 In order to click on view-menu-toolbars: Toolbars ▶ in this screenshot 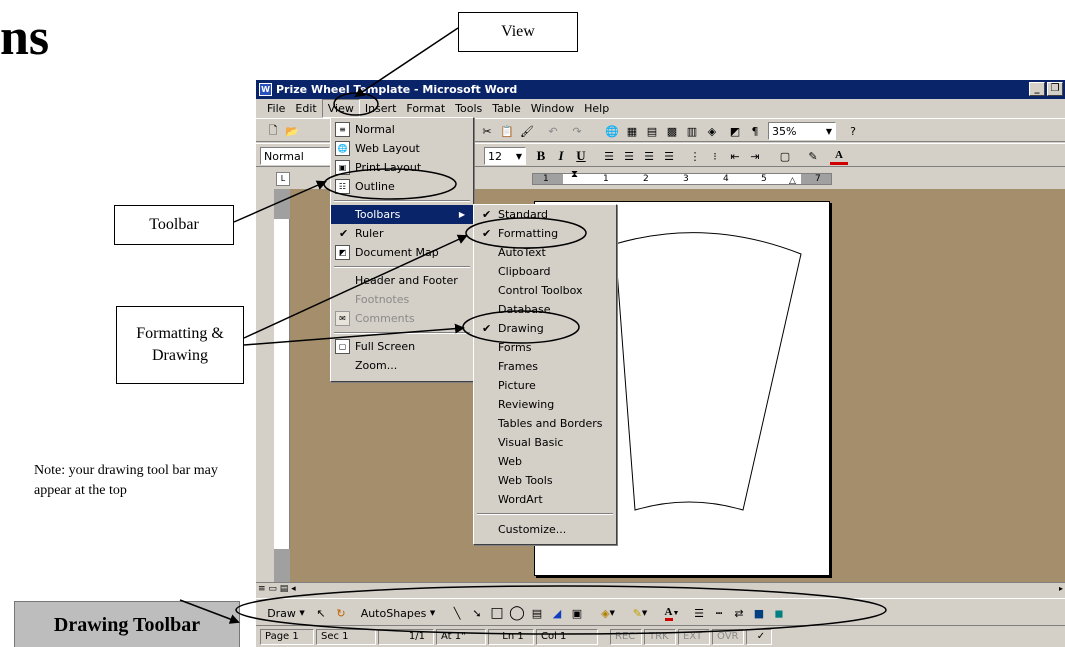, I will do `click(402, 214)`.